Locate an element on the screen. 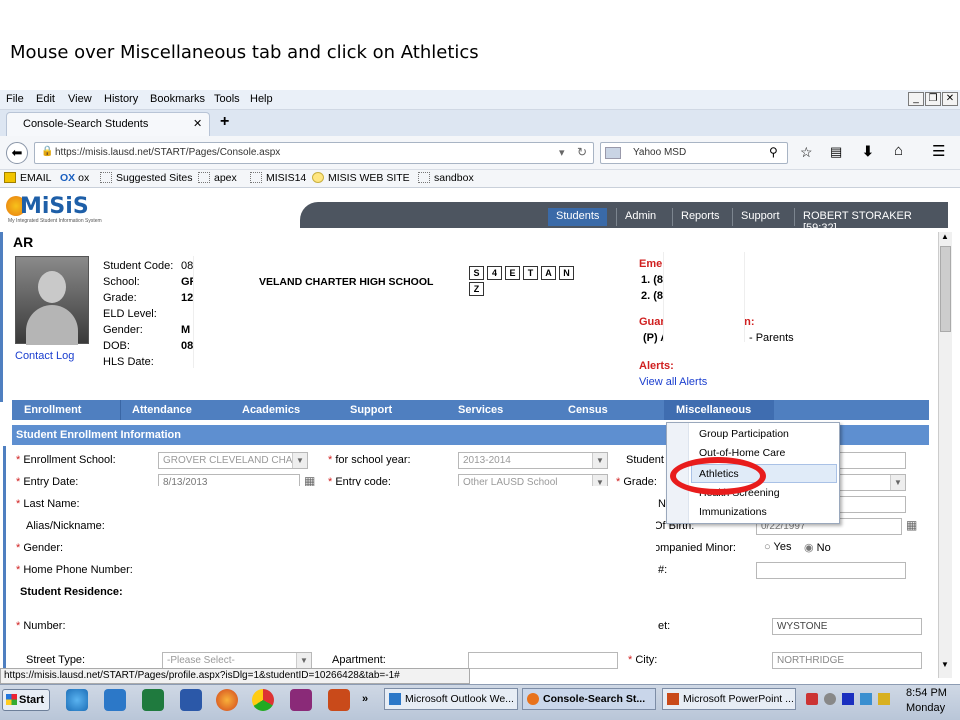  tab-attendance: Attendance is located at coordinates (162, 410).